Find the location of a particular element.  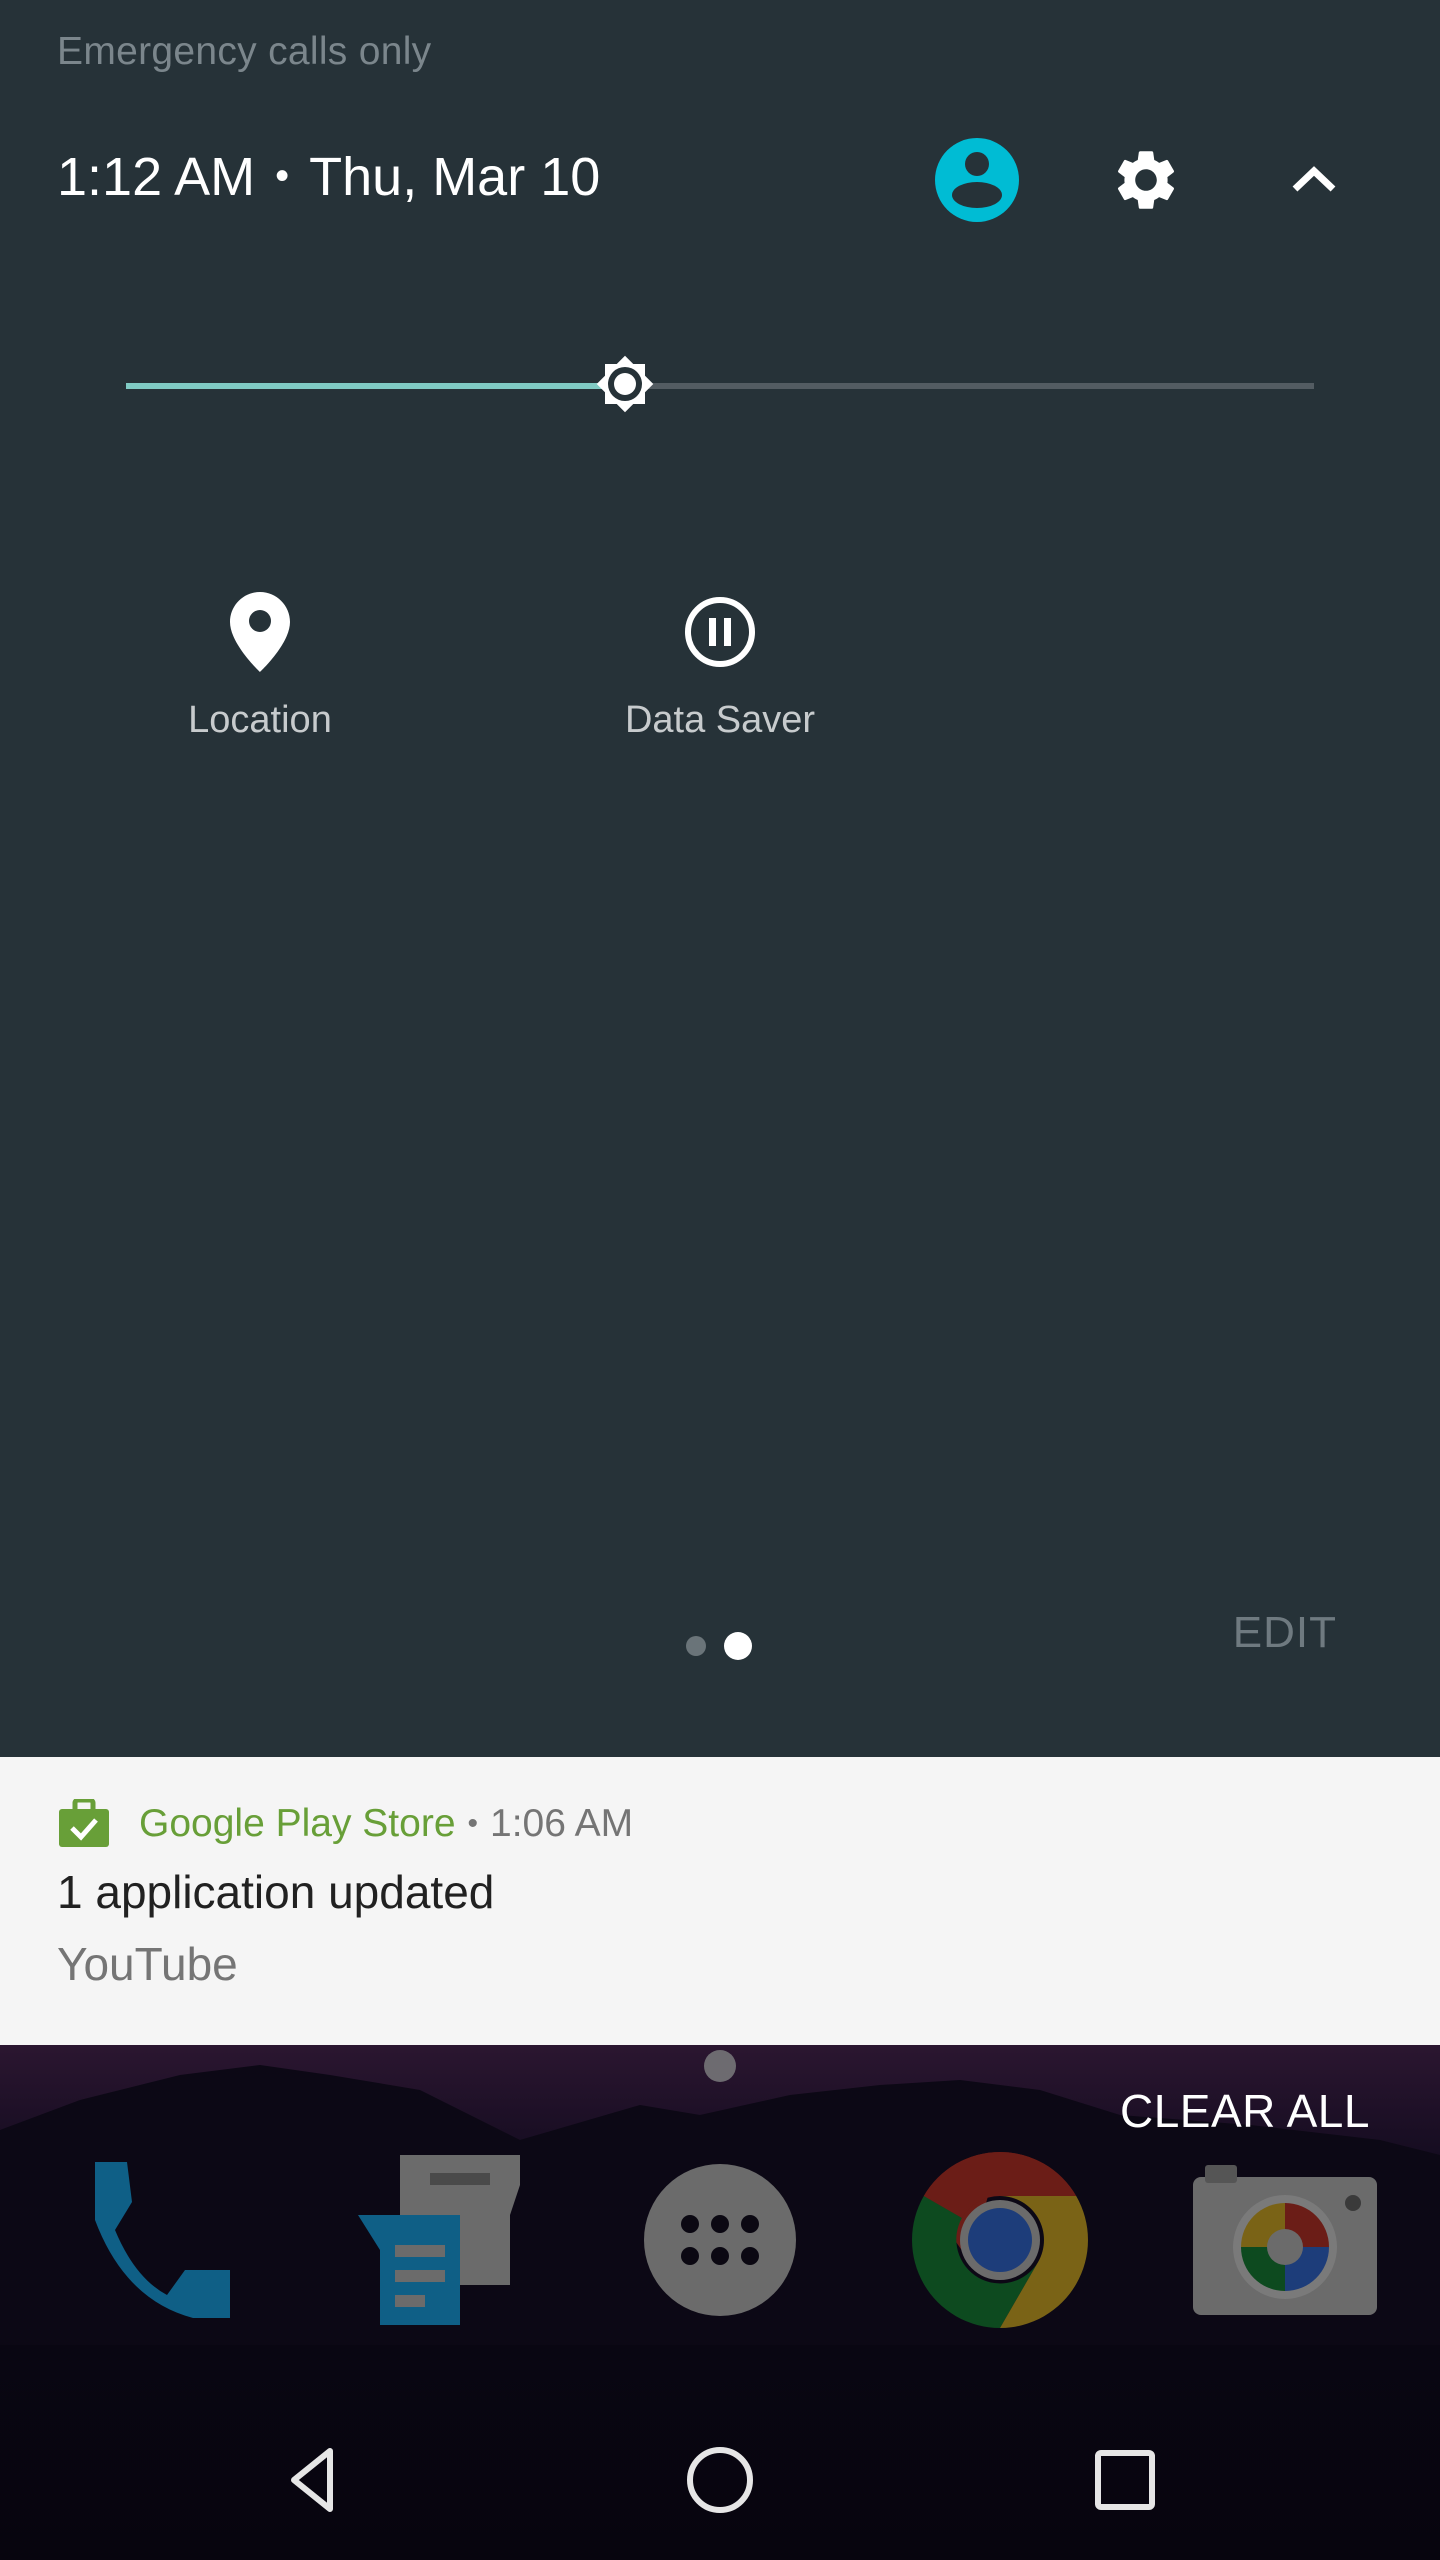

data-saver-icon is located at coordinates (720, 632).